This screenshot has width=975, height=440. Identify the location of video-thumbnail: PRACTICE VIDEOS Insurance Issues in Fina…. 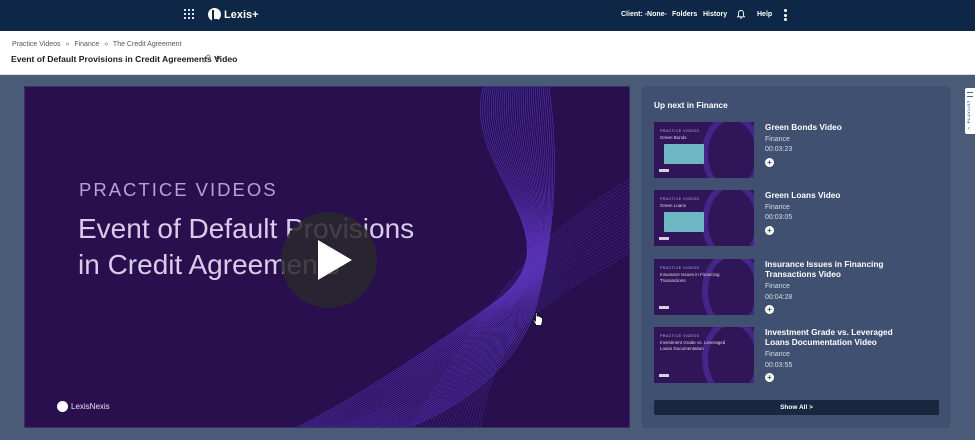
(704, 287).